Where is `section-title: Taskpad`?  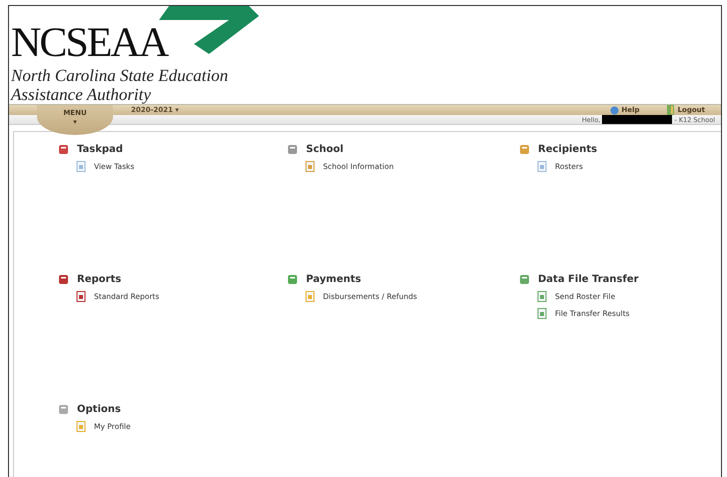 section-title: Taskpad is located at coordinates (100, 149).